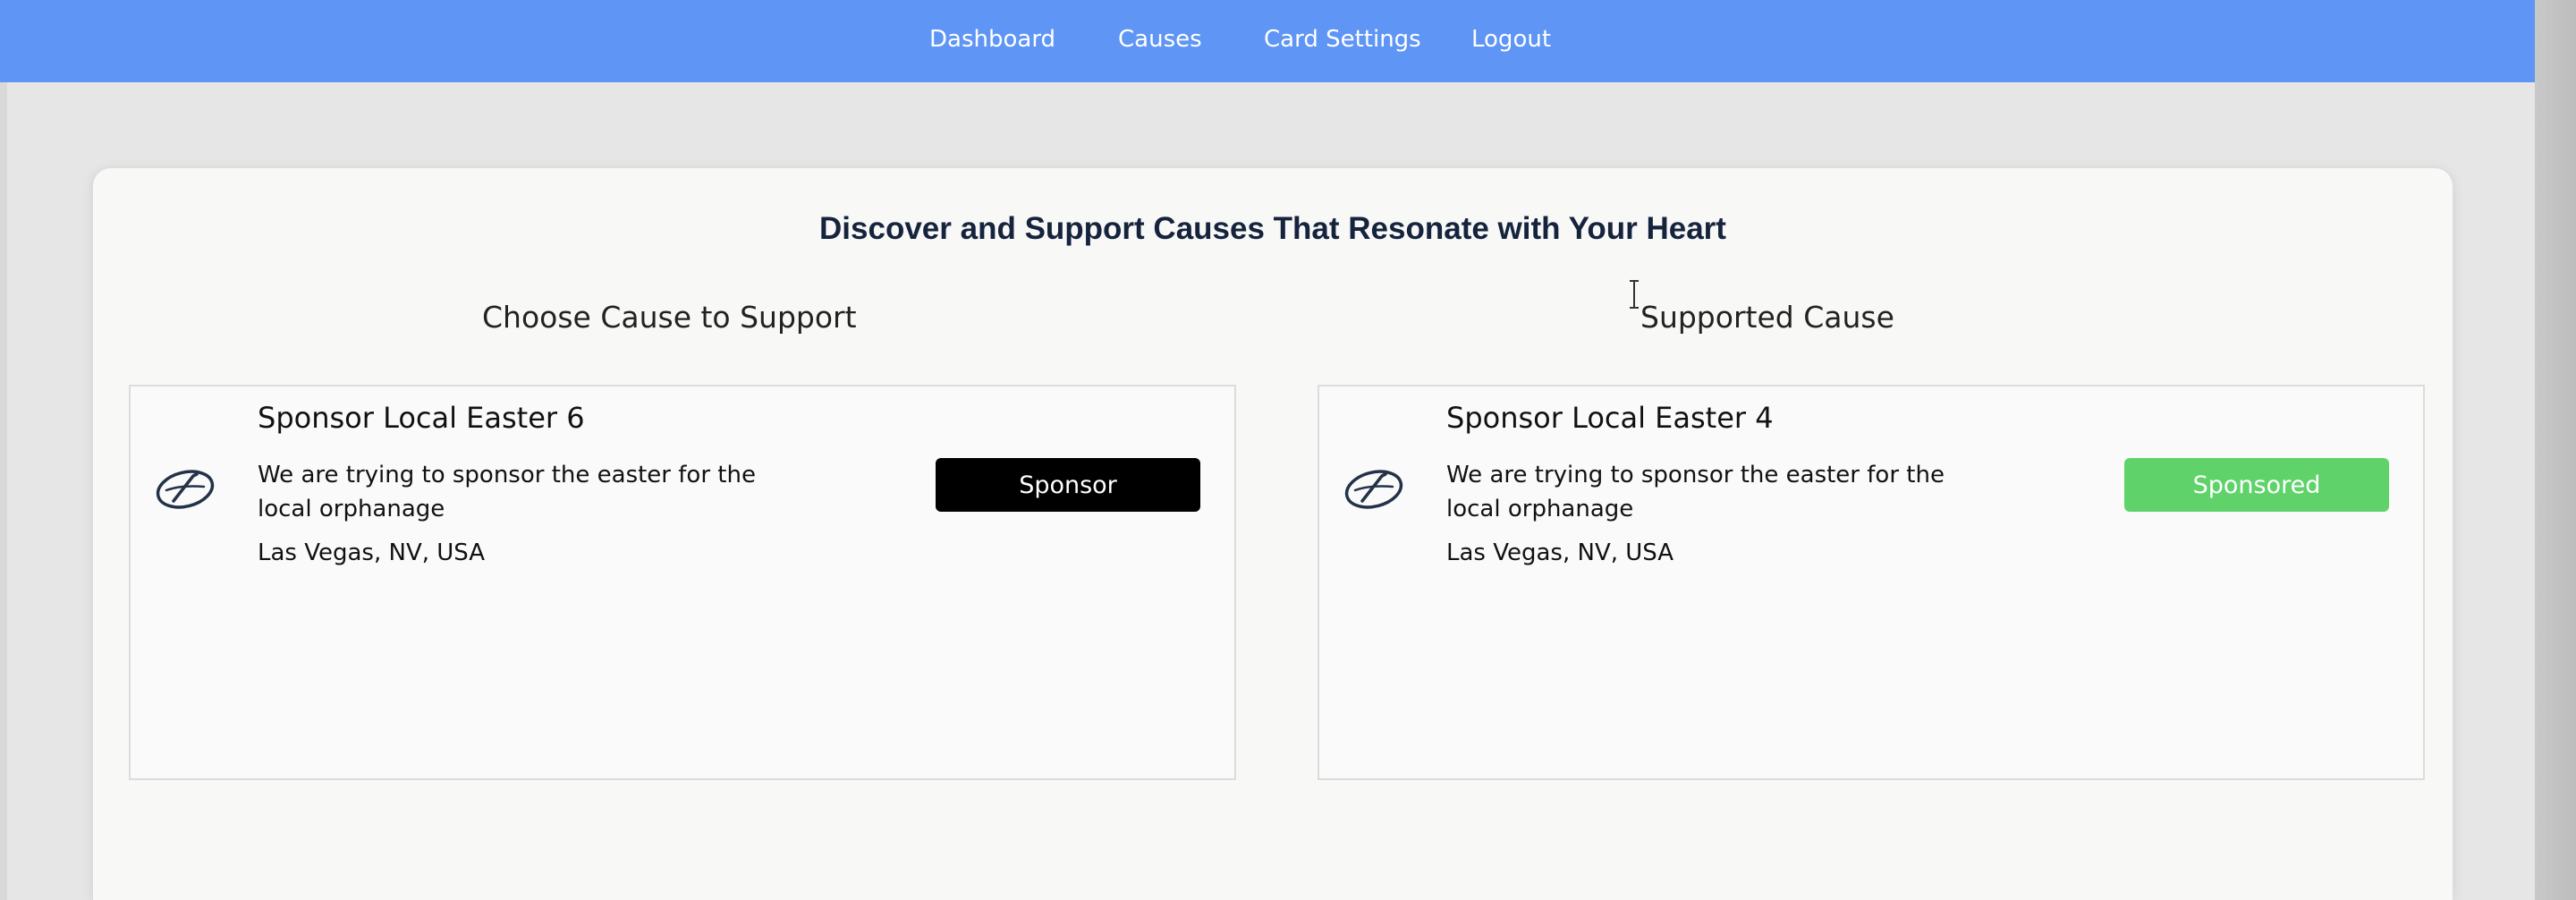  I want to click on text-cursor-icon, so click(1634, 294).